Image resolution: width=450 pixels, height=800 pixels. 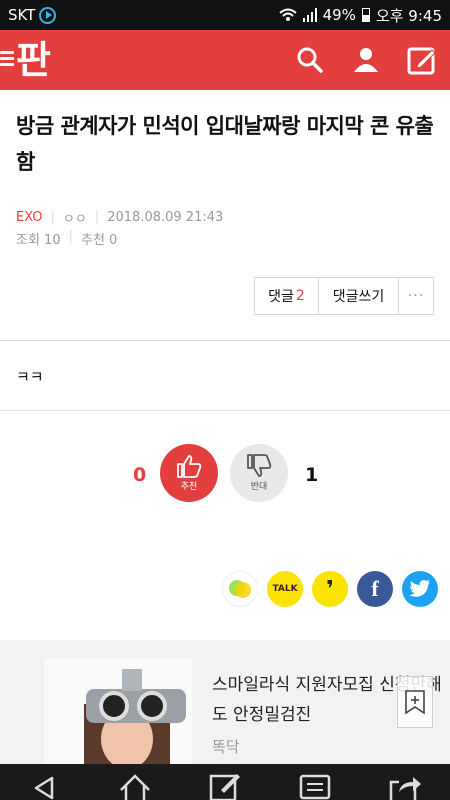 I want to click on home-icon, so click(x=135, y=782).